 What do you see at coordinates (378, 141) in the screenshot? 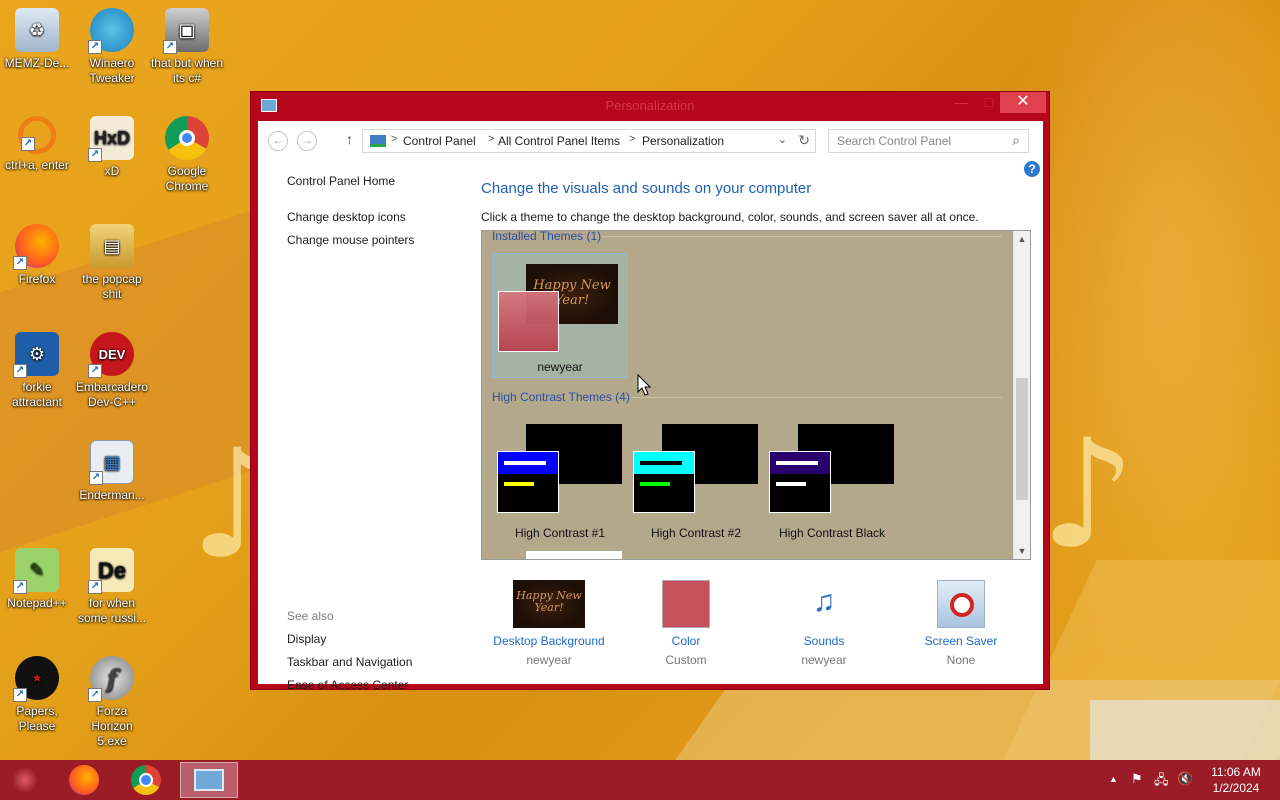
I see `control-panel-icon` at bounding box center [378, 141].